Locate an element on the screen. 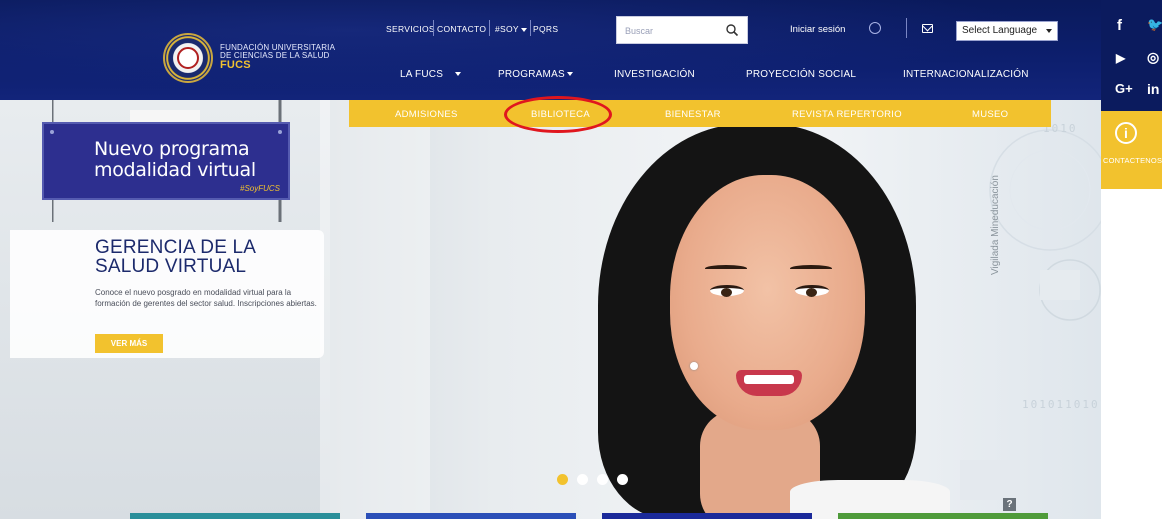  topbar-link-soy: #SOY is located at coordinates (511, 29).